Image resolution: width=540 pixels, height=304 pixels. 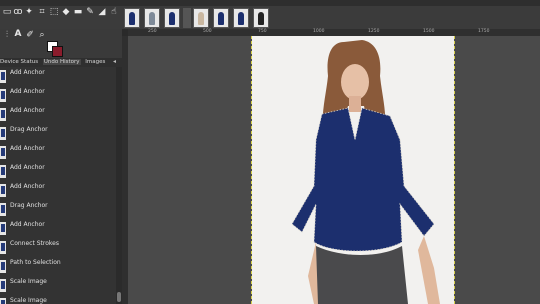 I want to click on ruler-tick-label: 500, so click(x=207, y=31).